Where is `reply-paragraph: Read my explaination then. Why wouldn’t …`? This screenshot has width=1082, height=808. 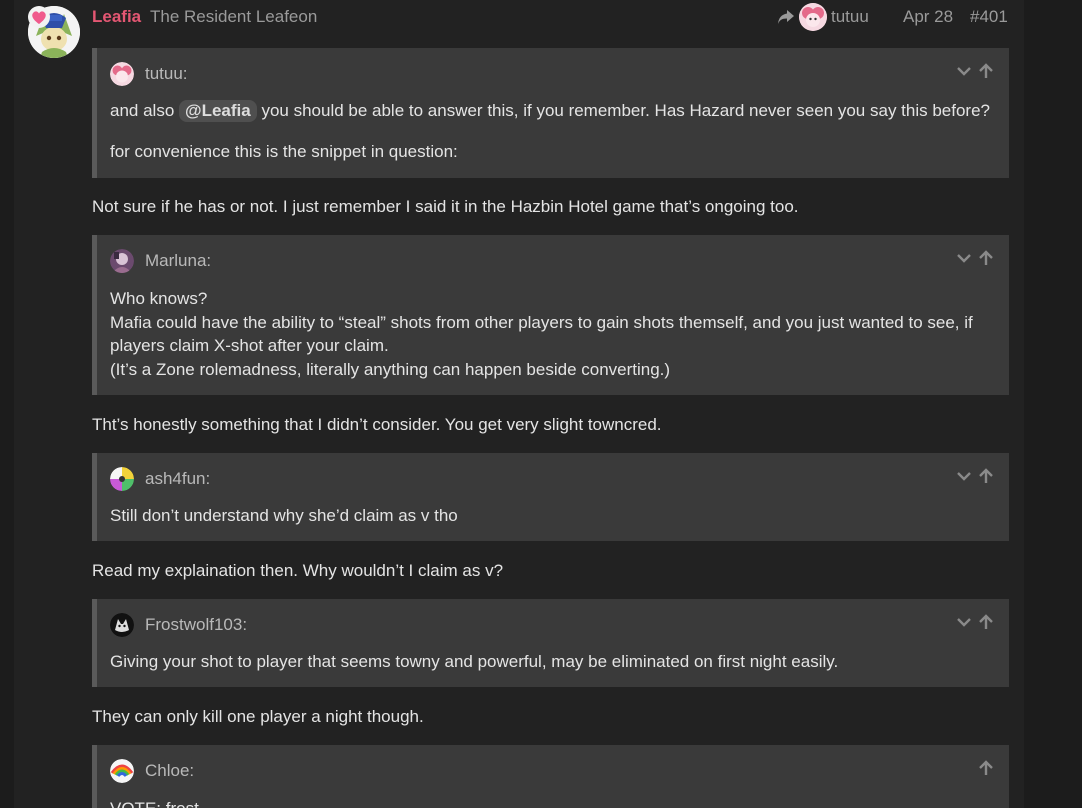
reply-paragraph: Read my explaination then. Why wouldn’t … is located at coordinates (298, 570).